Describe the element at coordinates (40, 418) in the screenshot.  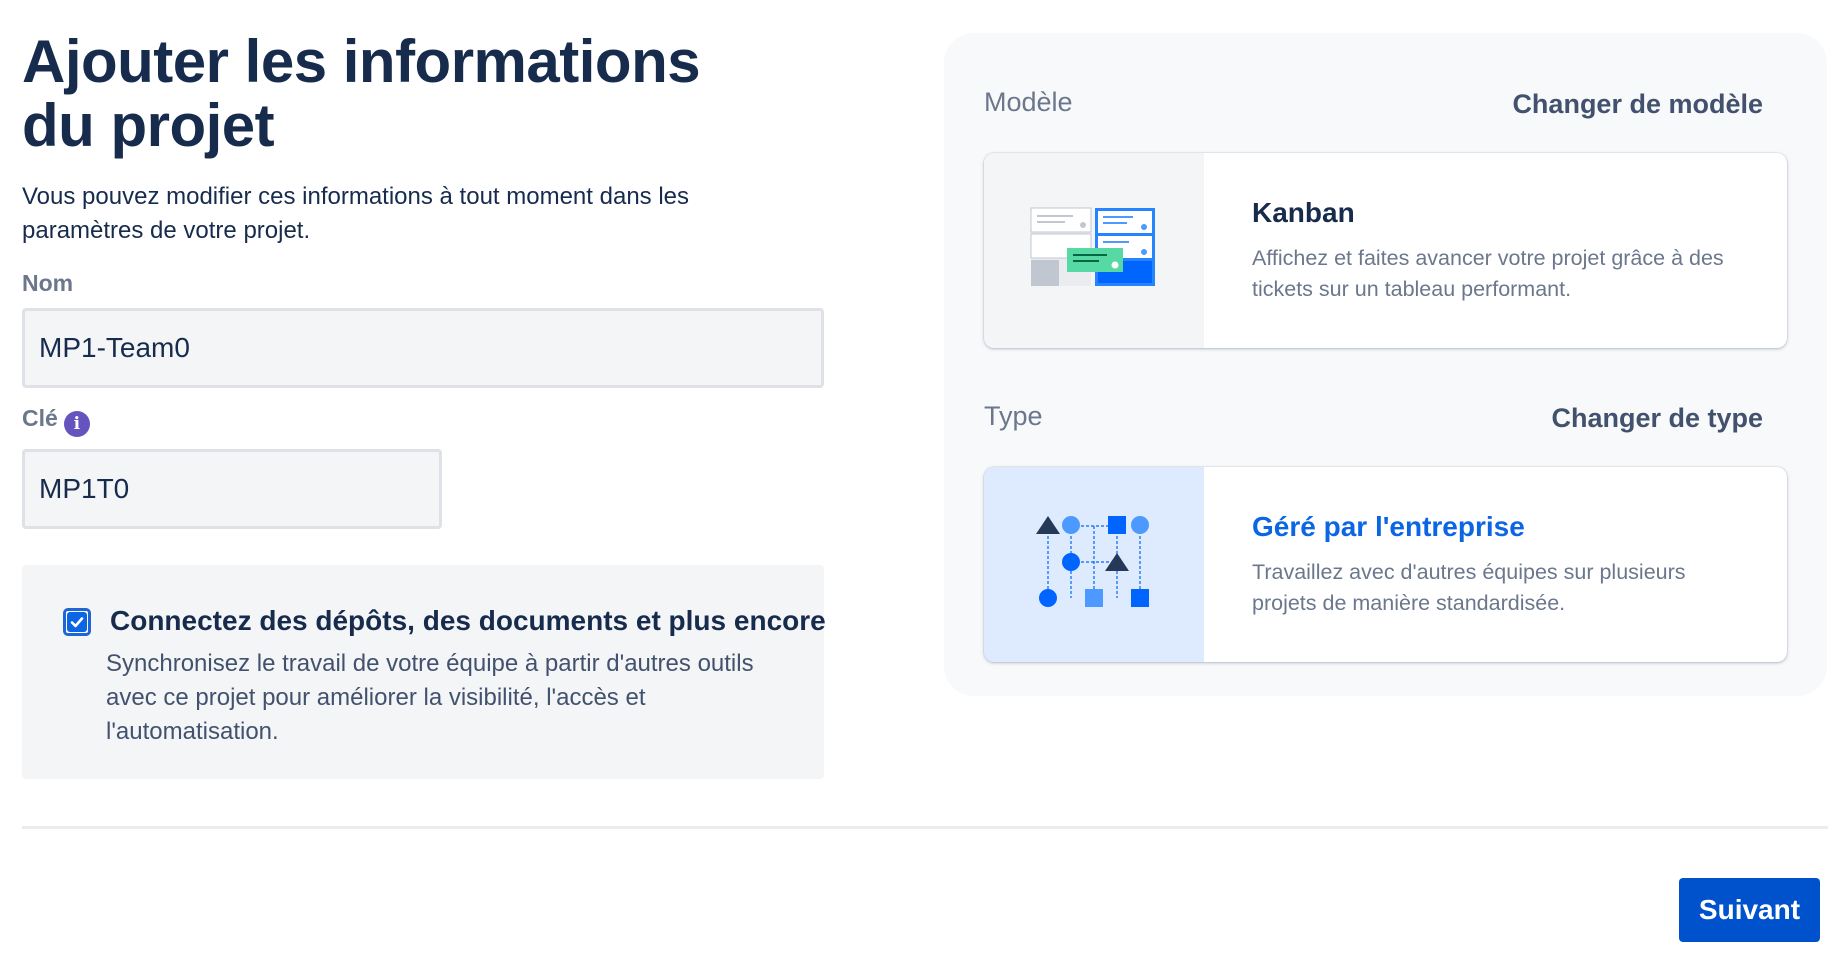
I see `key-label: Clé` at that location.